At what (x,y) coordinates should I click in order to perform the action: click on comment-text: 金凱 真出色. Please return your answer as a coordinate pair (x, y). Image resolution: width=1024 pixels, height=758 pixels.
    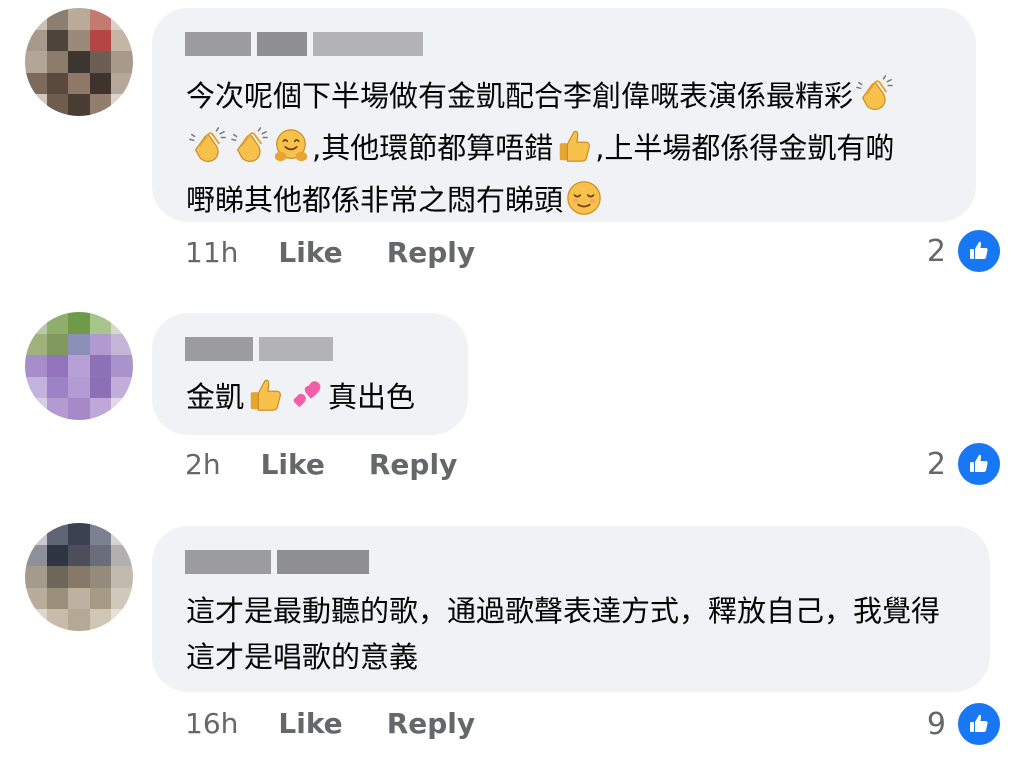
    Looking at the image, I should click on (310, 397).